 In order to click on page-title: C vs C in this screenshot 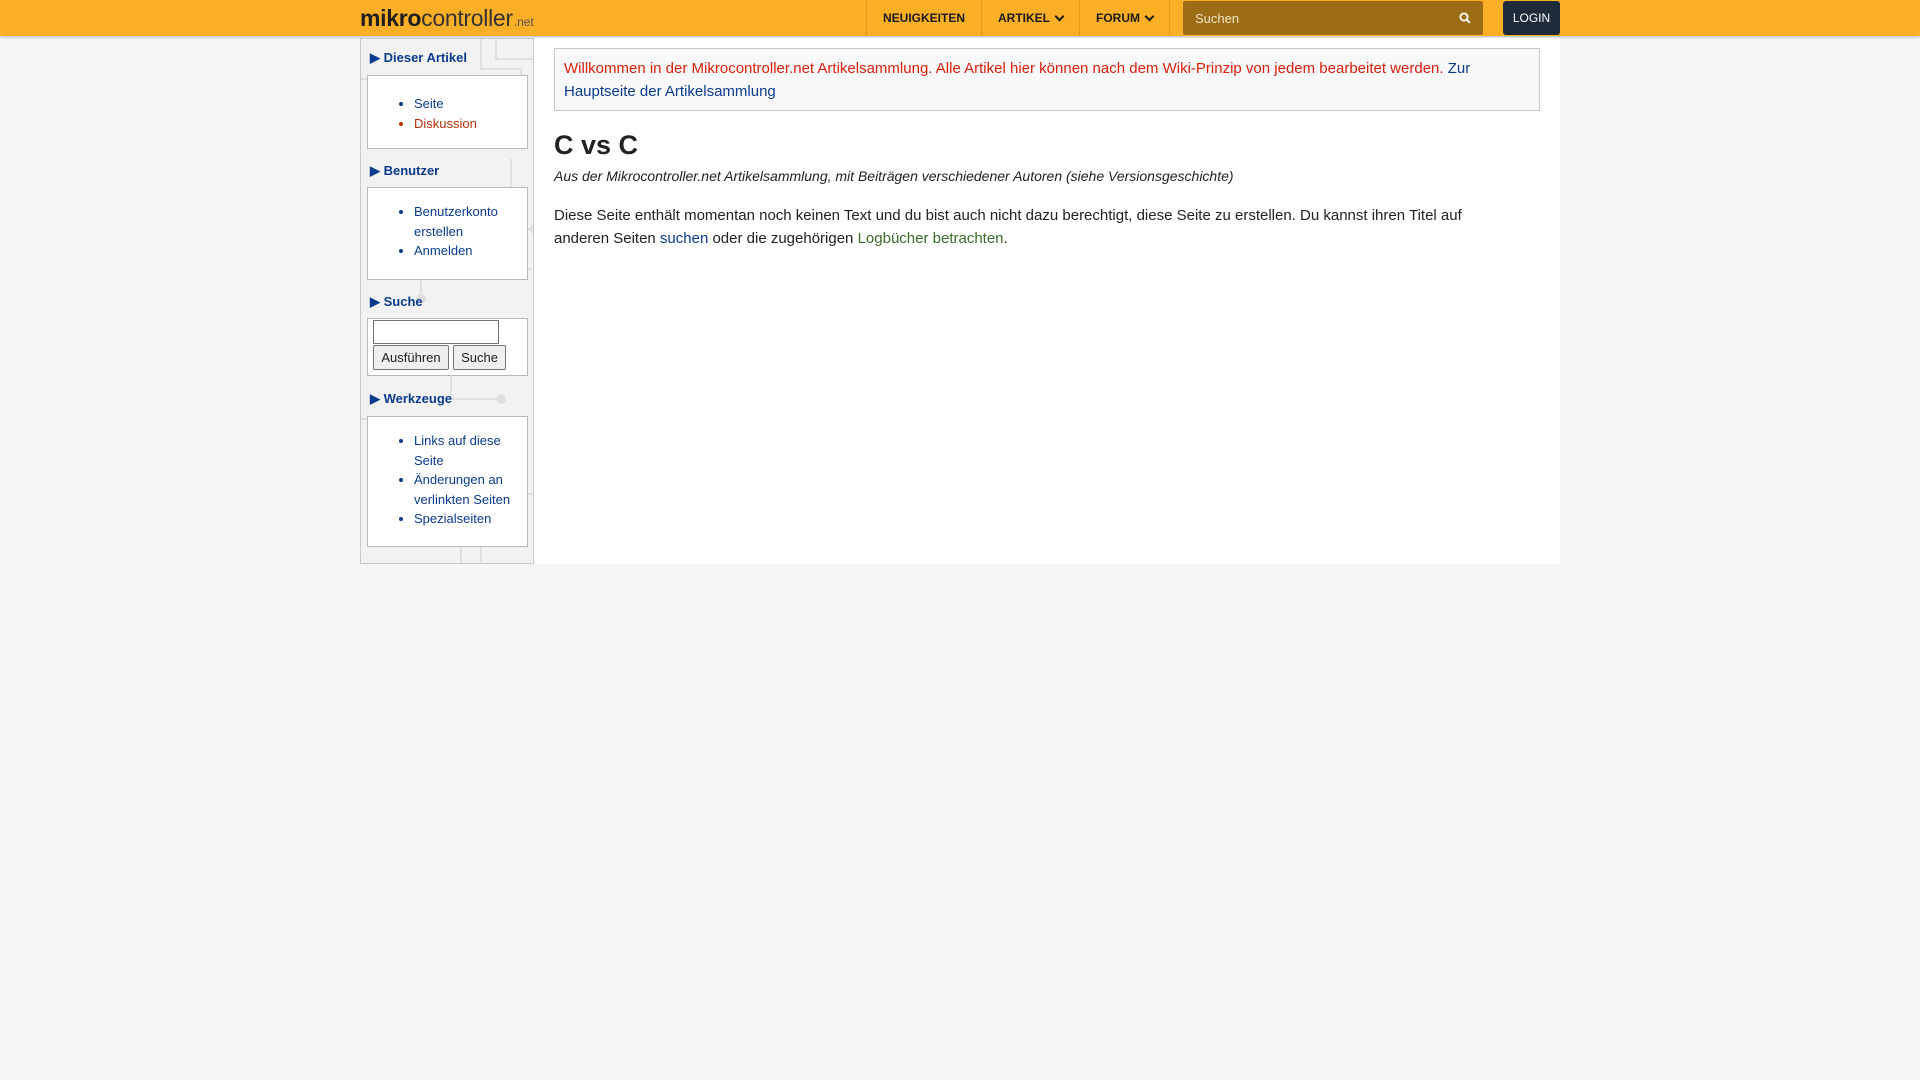, I will do `click(596, 145)`.